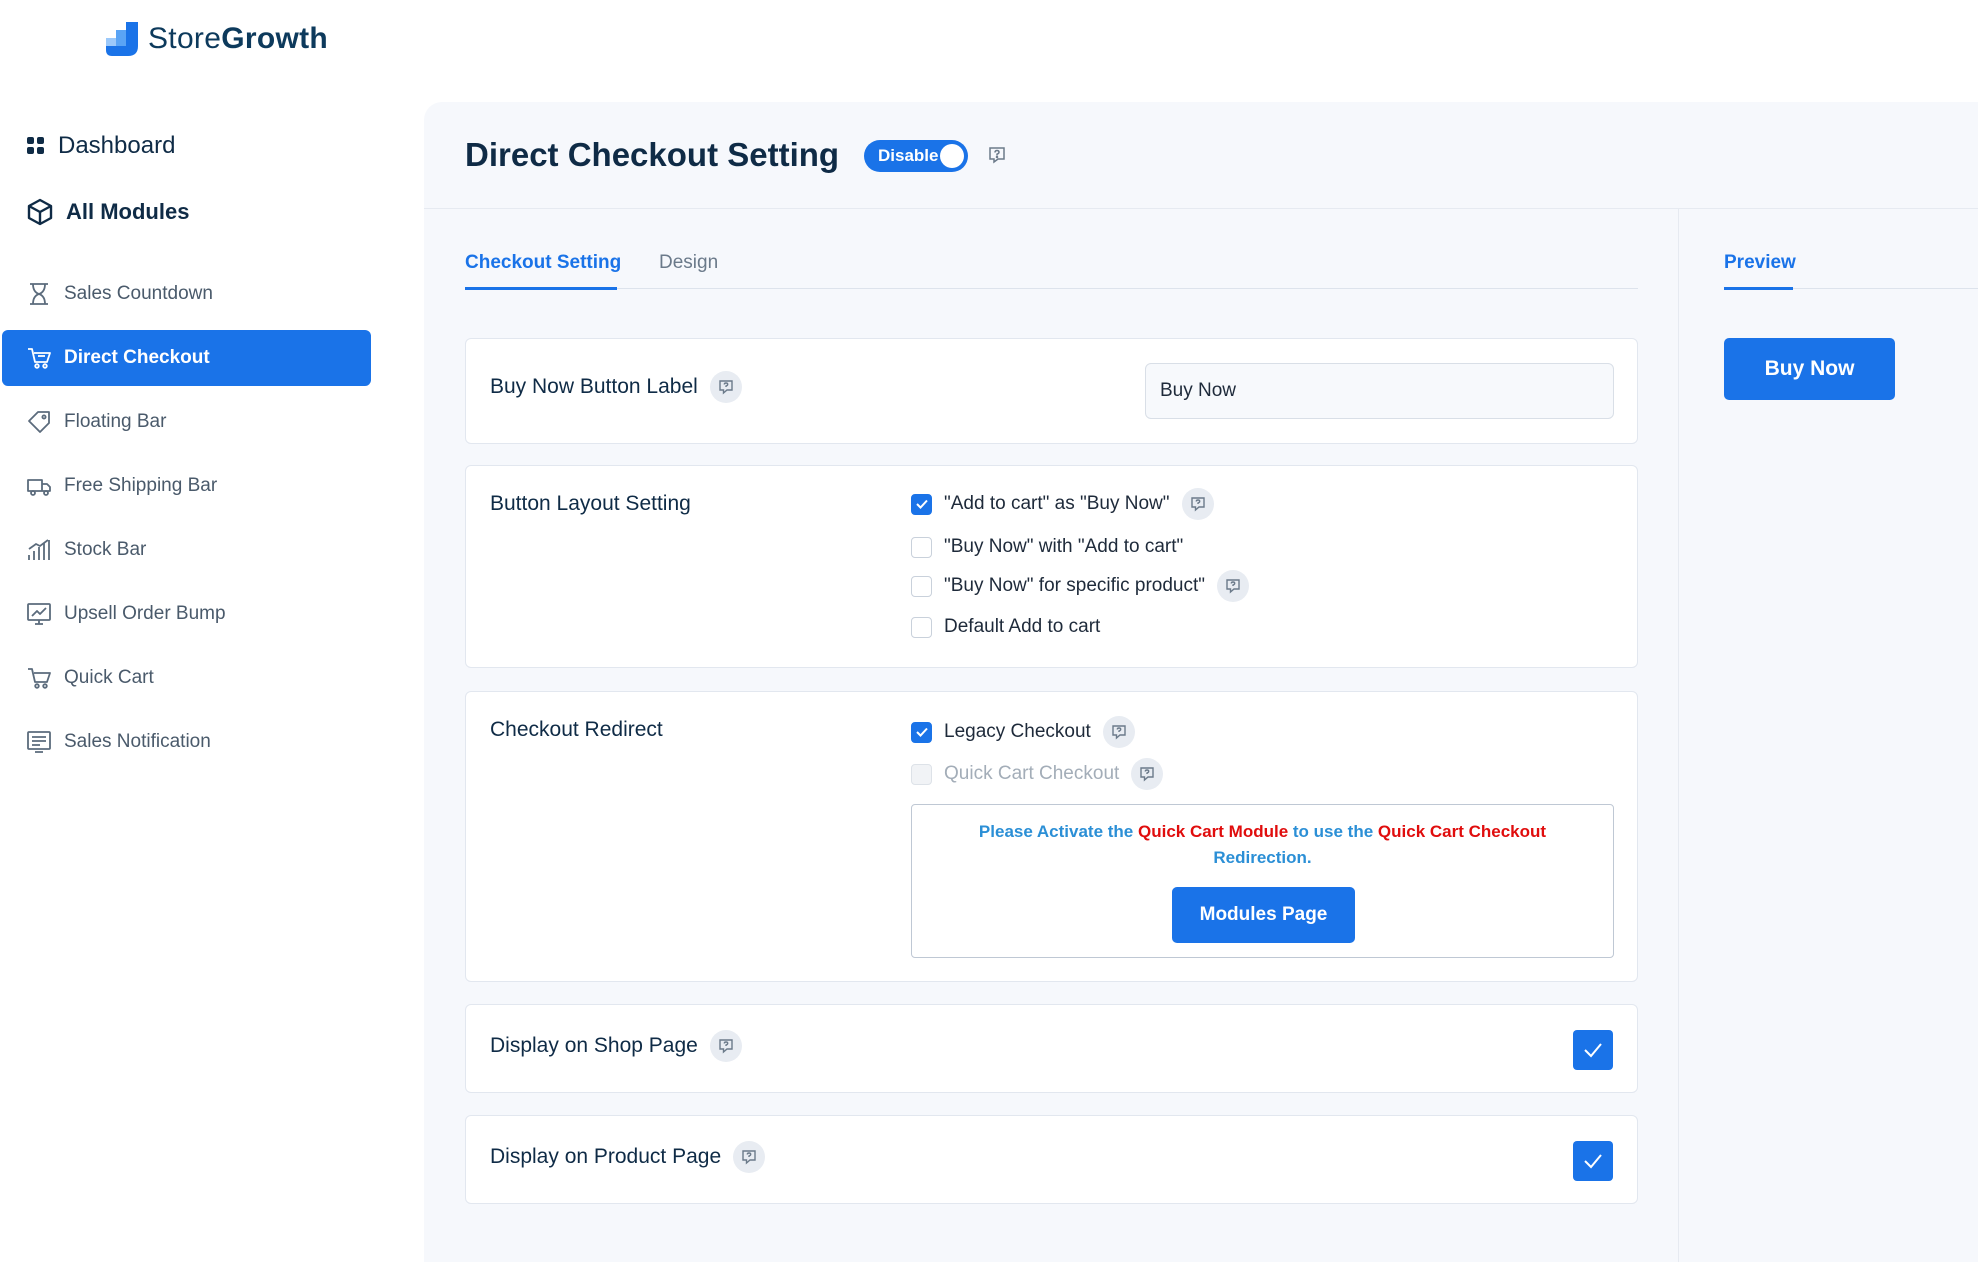 This screenshot has width=1978, height=1262. What do you see at coordinates (1051, 391) in the screenshot?
I see `card-buy-now-label: Buy Now Button Label` at bounding box center [1051, 391].